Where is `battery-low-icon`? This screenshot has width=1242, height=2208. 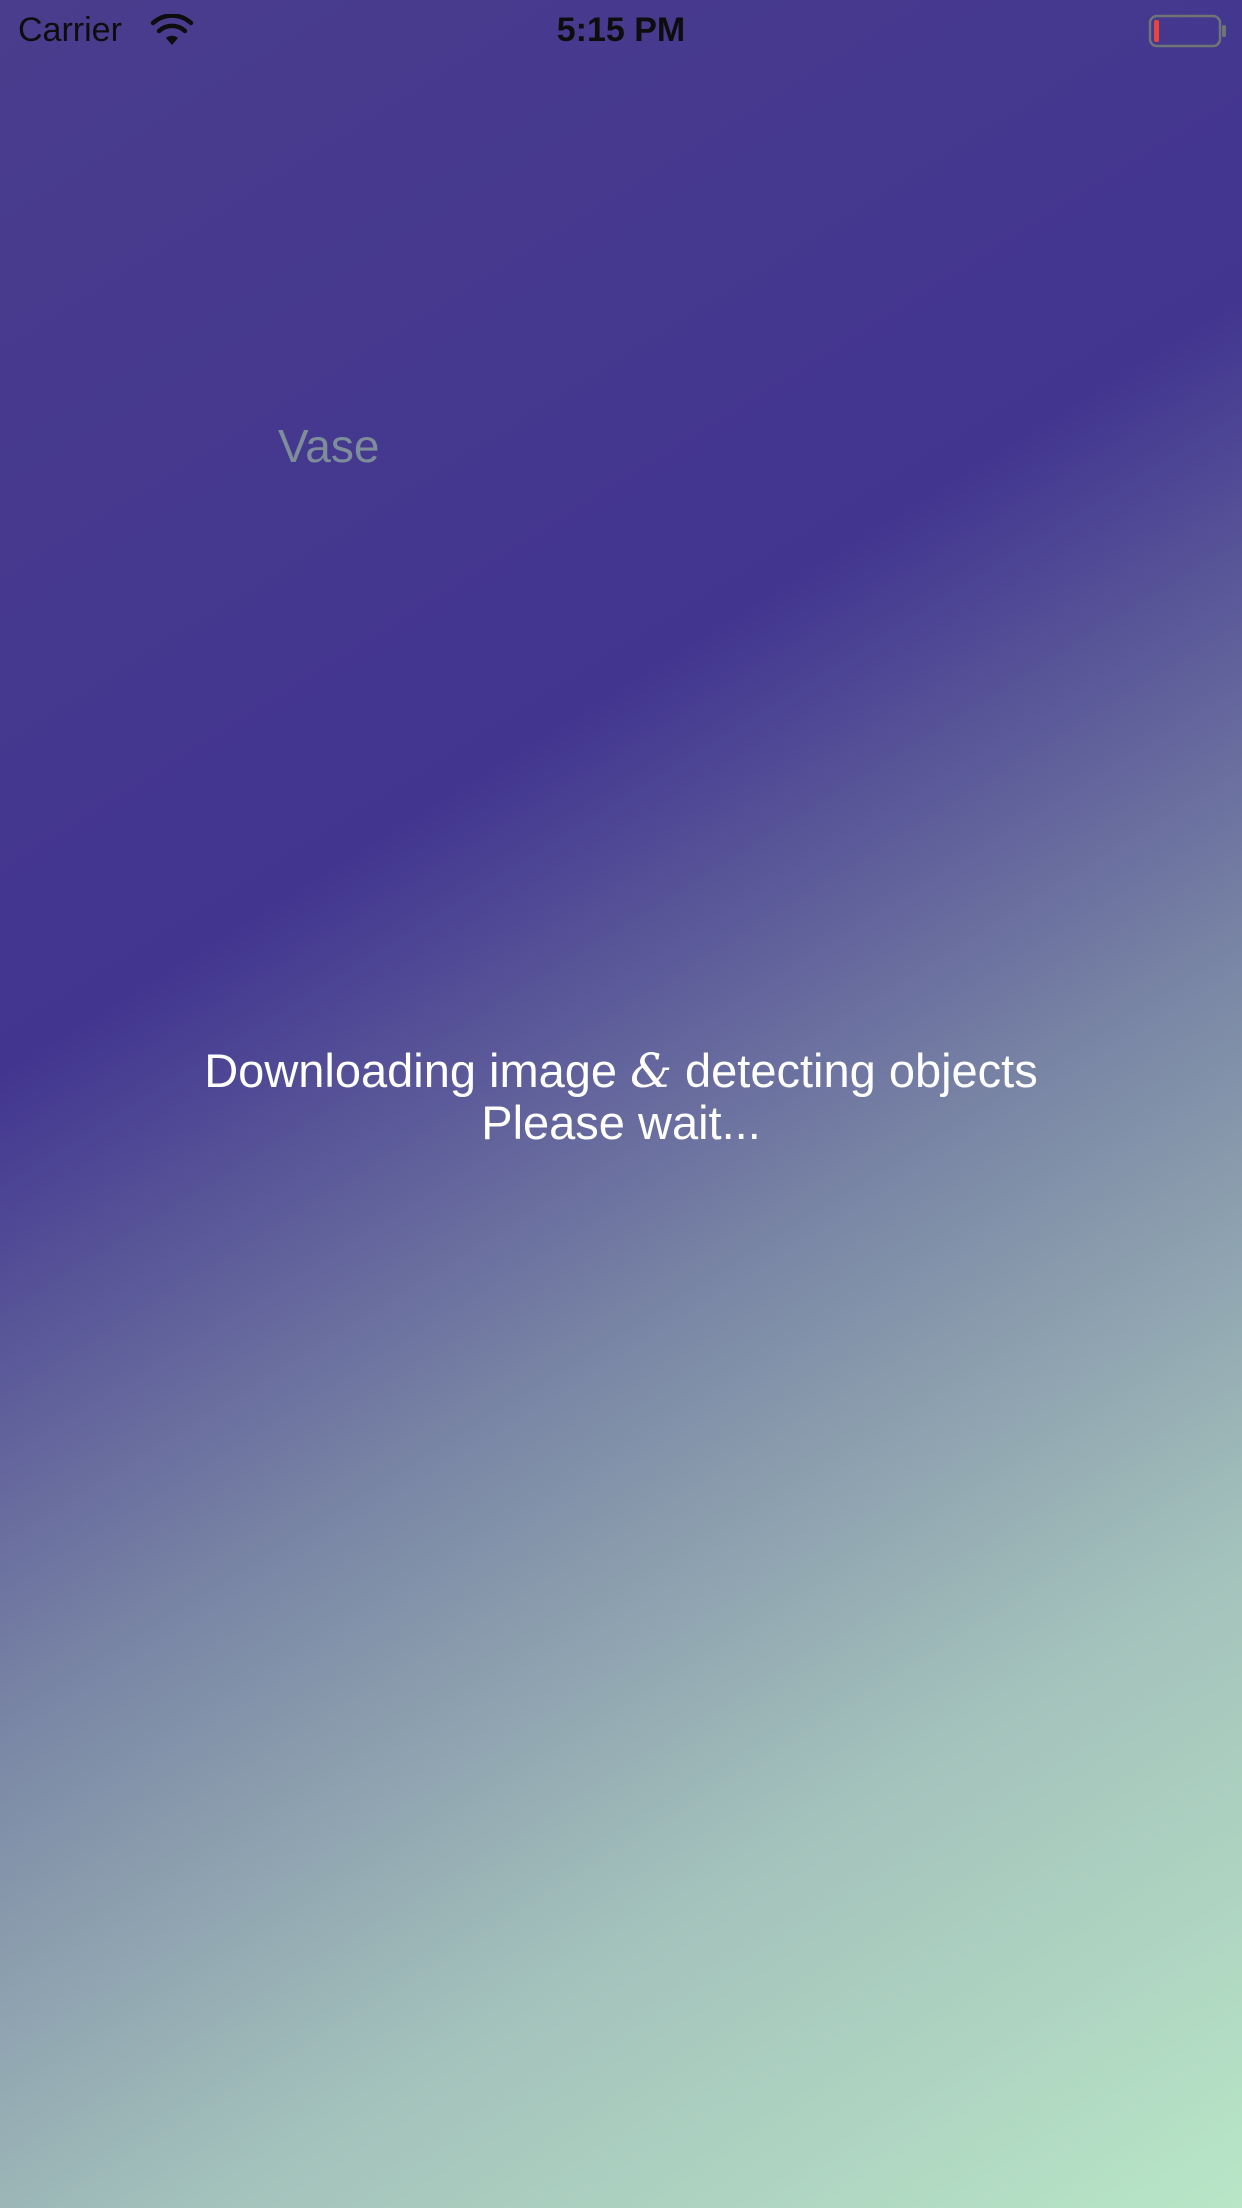
battery-low-icon is located at coordinates (1187, 31).